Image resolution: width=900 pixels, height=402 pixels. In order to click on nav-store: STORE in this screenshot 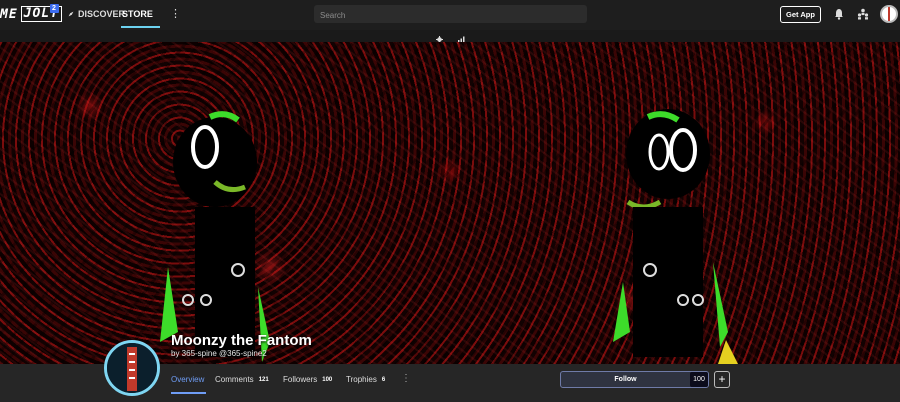, I will do `click(137, 14)`.